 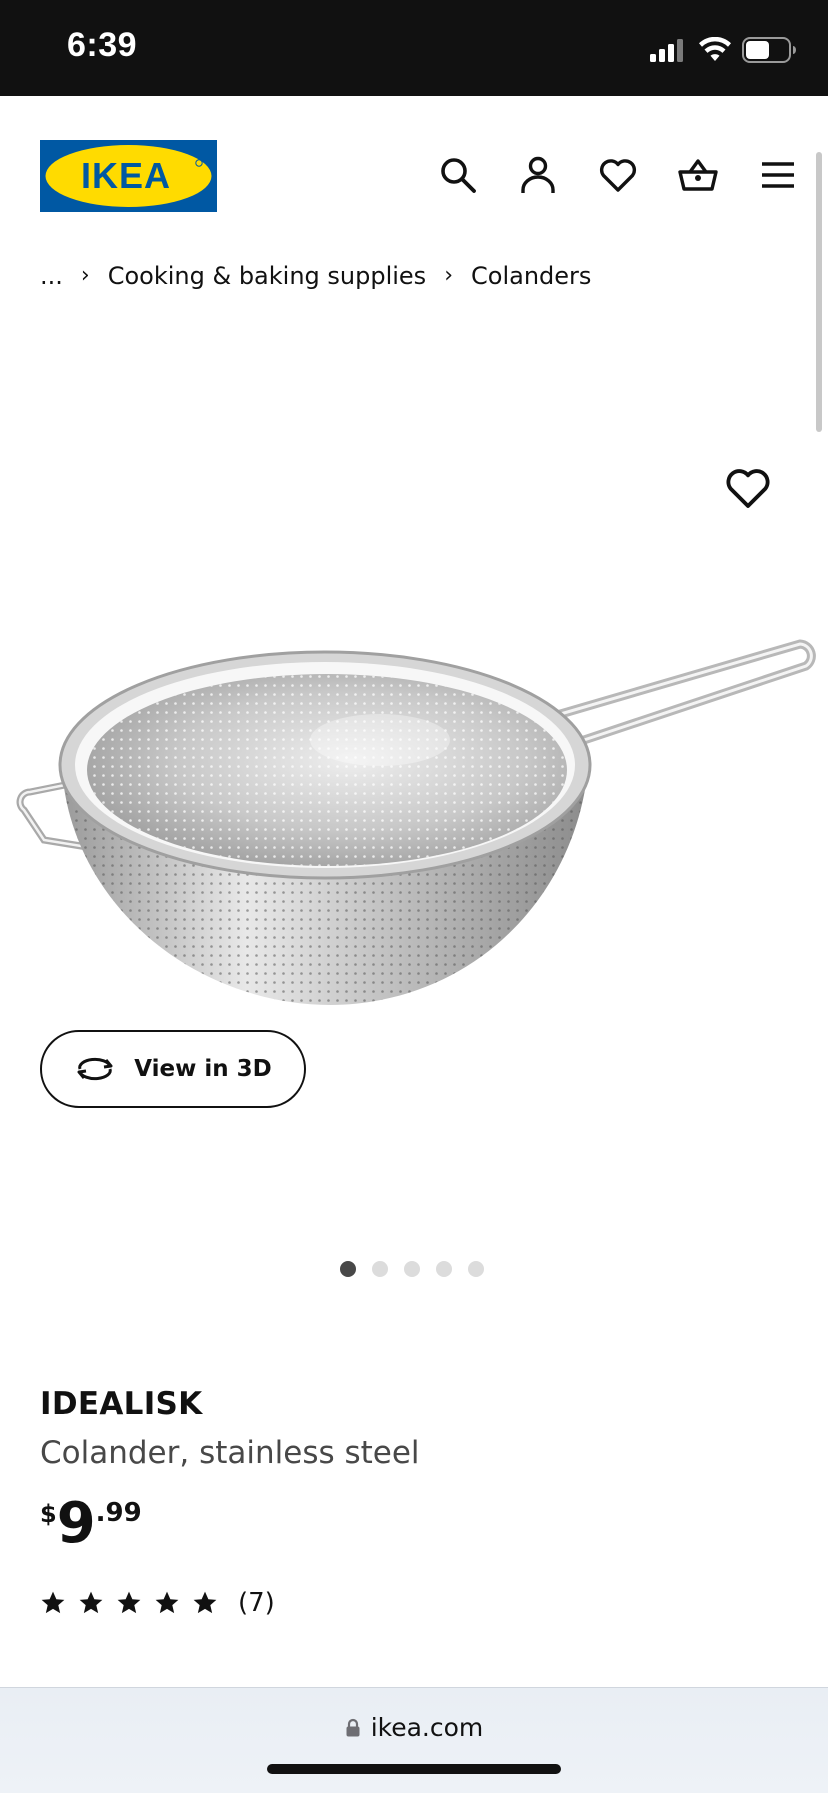 I want to click on view-in-3d-label: View in 3D, so click(x=203, y=1069).